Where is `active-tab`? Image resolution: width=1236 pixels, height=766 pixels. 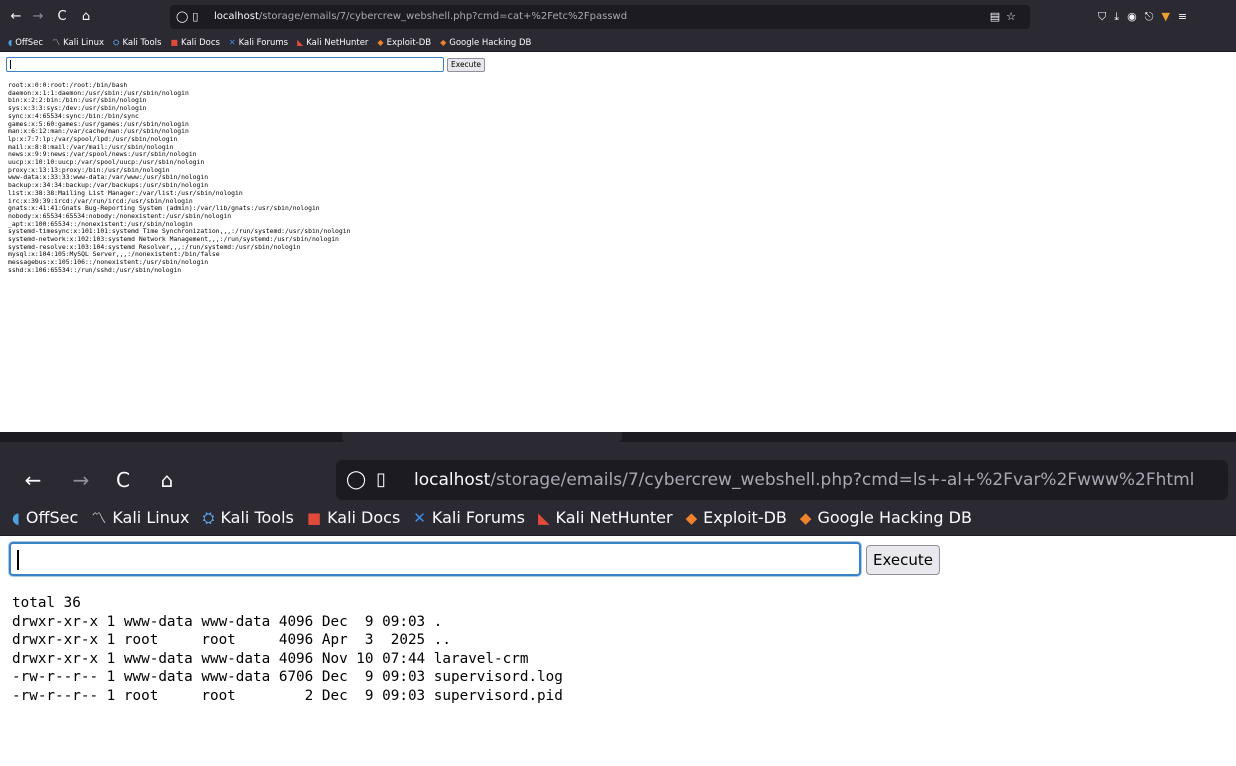
active-tab is located at coordinates (482, 437).